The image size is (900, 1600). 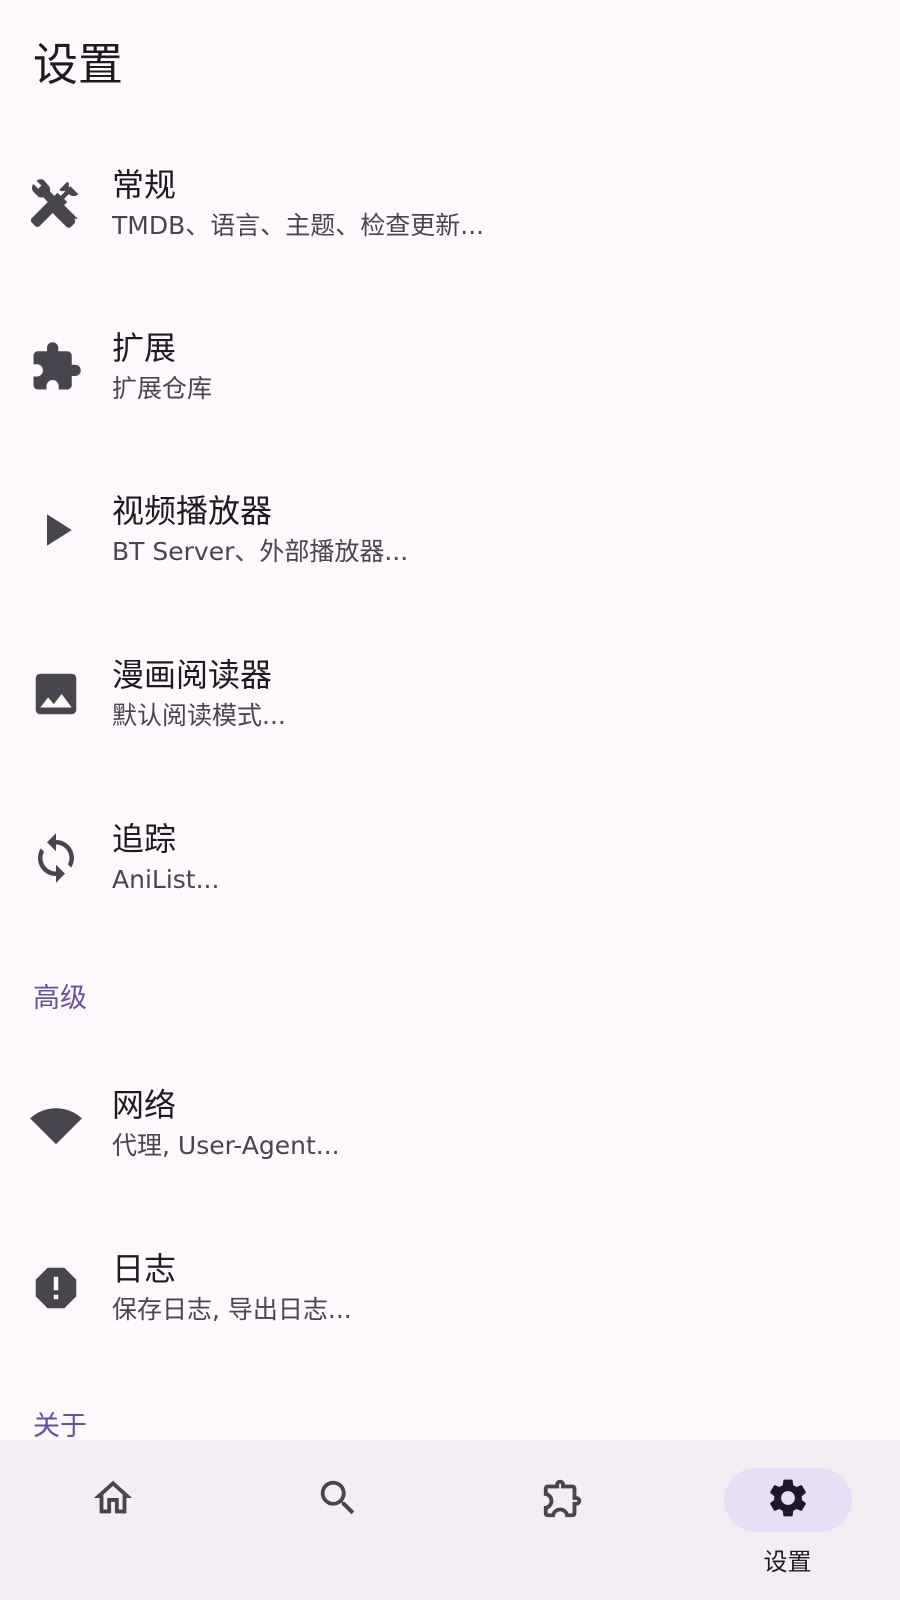 I want to click on sync-icon, so click(x=56, y=858).